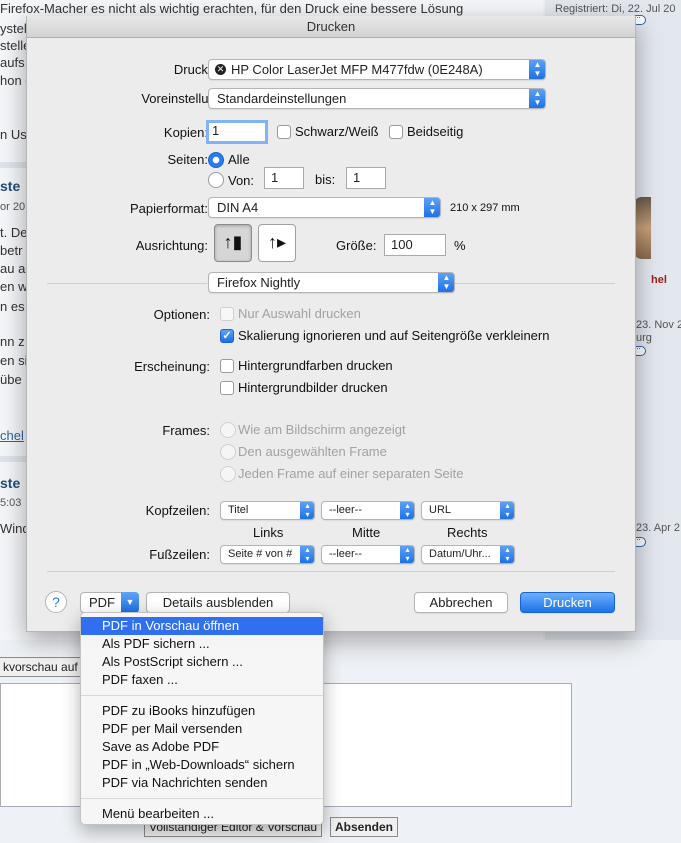 The image size is (681, 843). I want to click on menu-item-save-as-adobe-pdf: Save as Adobe PDF, so click(202, 747).